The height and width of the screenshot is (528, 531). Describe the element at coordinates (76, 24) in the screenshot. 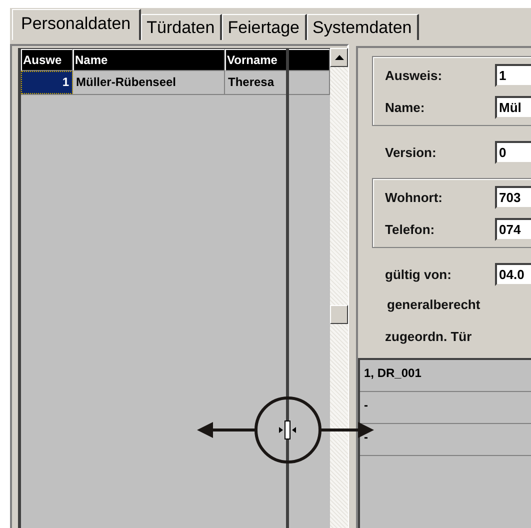

I see `tab: Personaldaten` at that location.